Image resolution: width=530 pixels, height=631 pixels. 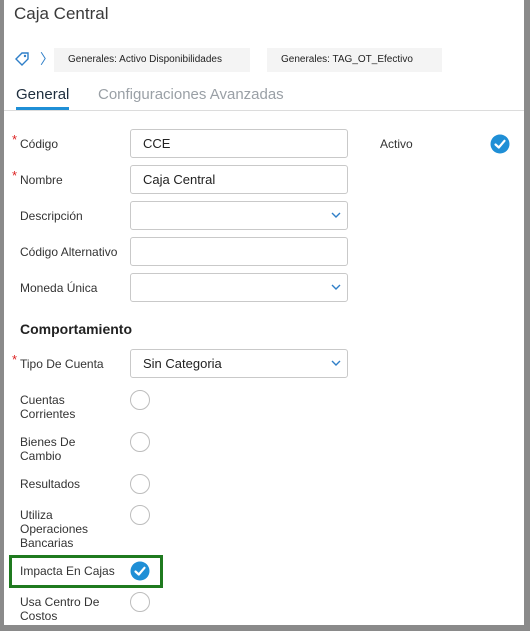 I want to click on nombre-label: Nombre, so click(x=41, y=180).